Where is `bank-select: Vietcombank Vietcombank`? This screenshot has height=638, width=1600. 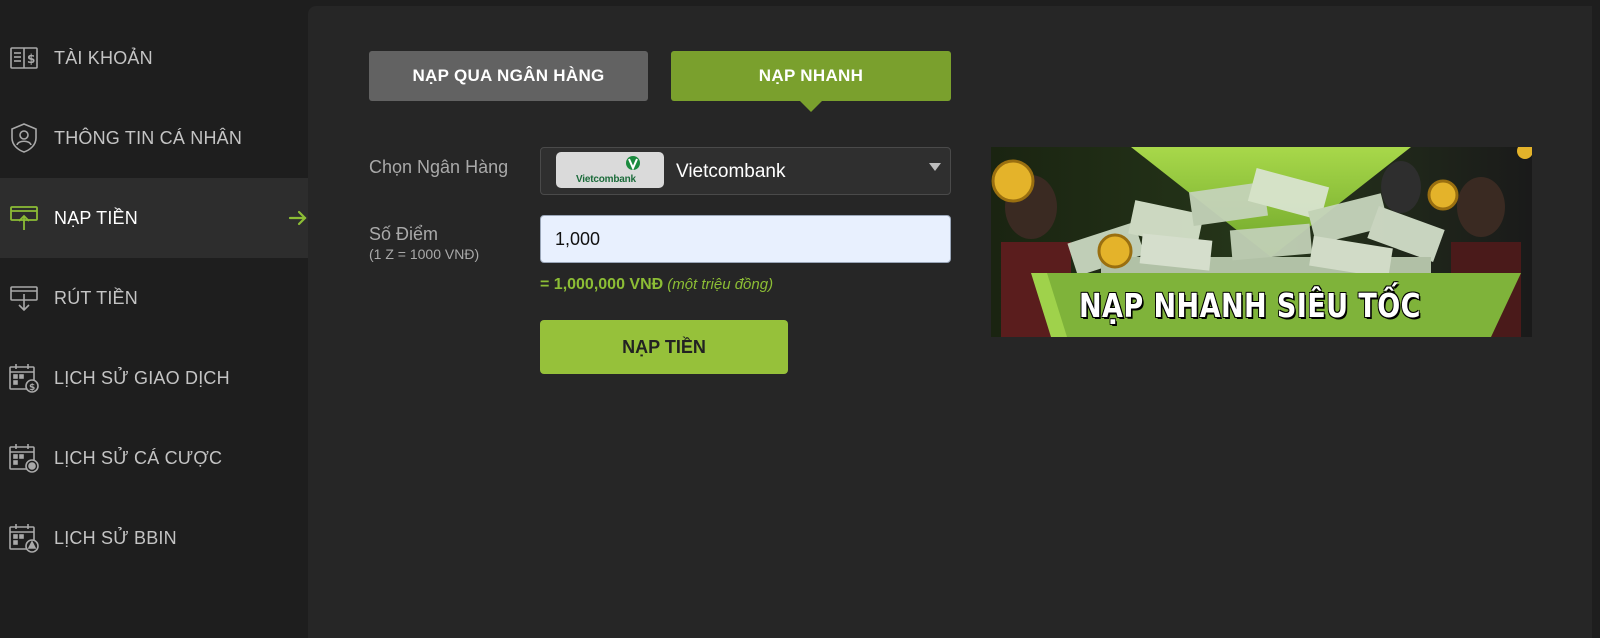
bank-select: Vietcombank Vietcombank is located at coordinates (745, 171).